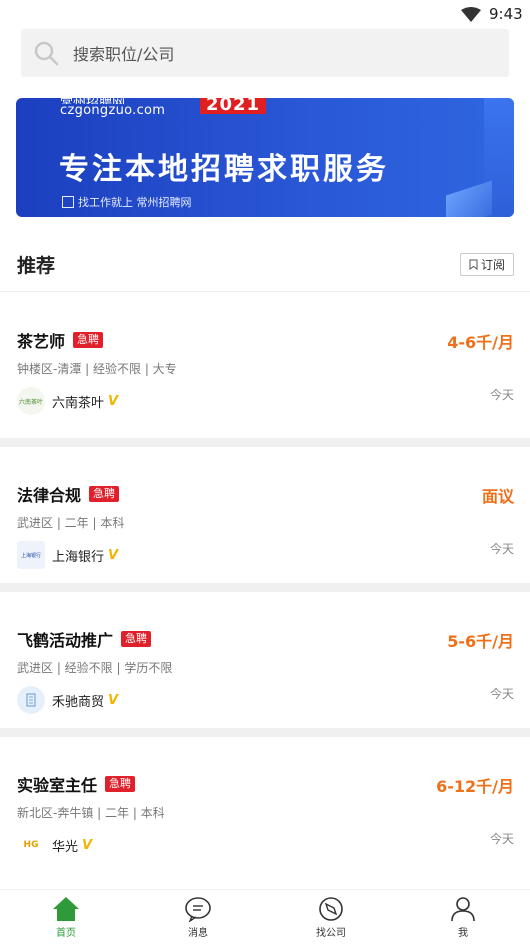 The height and width of the screenshot is (945, 530). I want to click on recommend-header: 推荐 订阅, so click(265, 266).